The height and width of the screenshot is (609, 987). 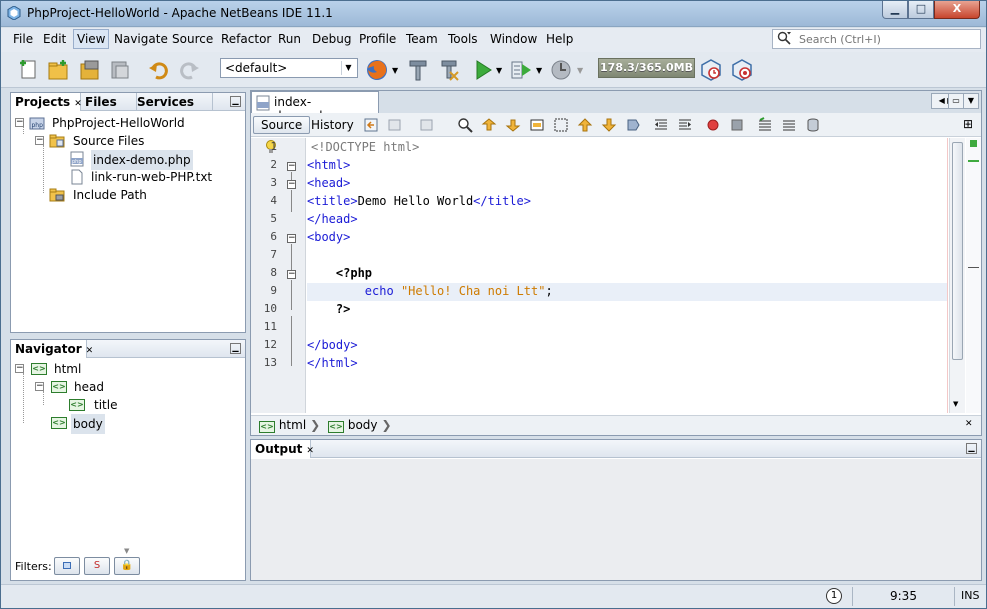 I want to click on memory-indicator: 178.3/365.0MB, so click(x=646, y=68).